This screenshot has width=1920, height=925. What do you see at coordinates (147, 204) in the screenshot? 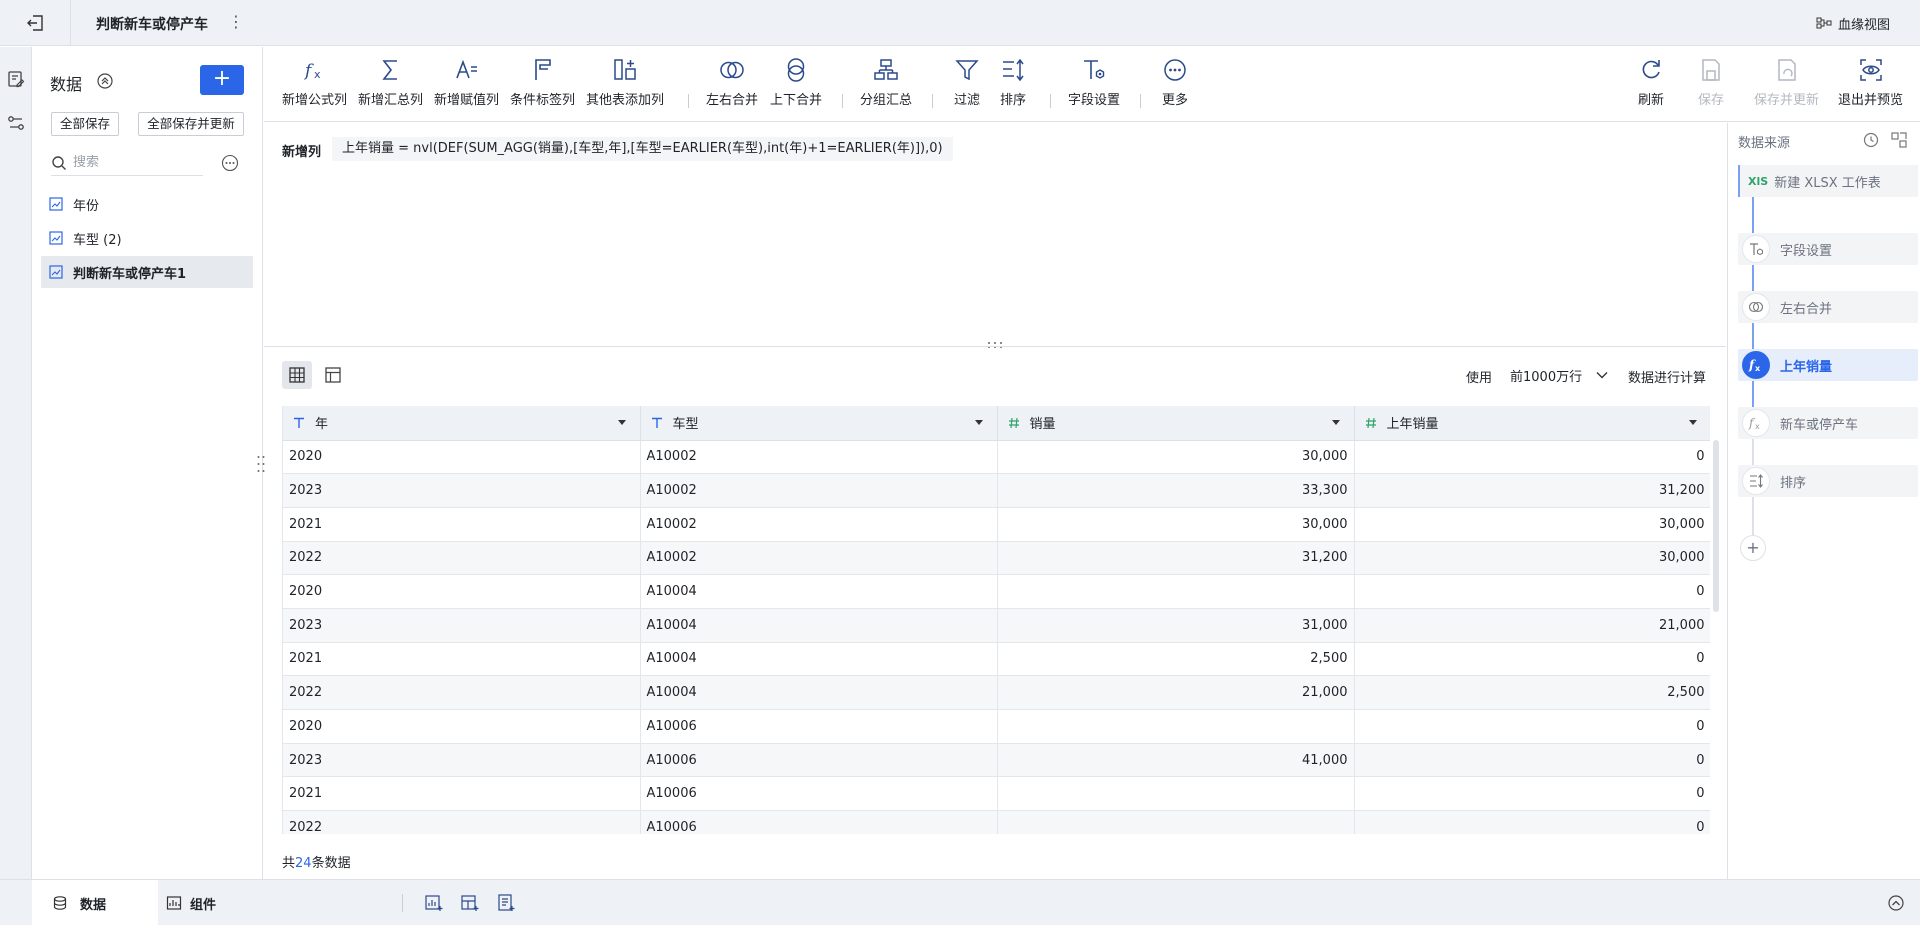
I see `table-item-year: 年份` at bounding box center [147, 204].